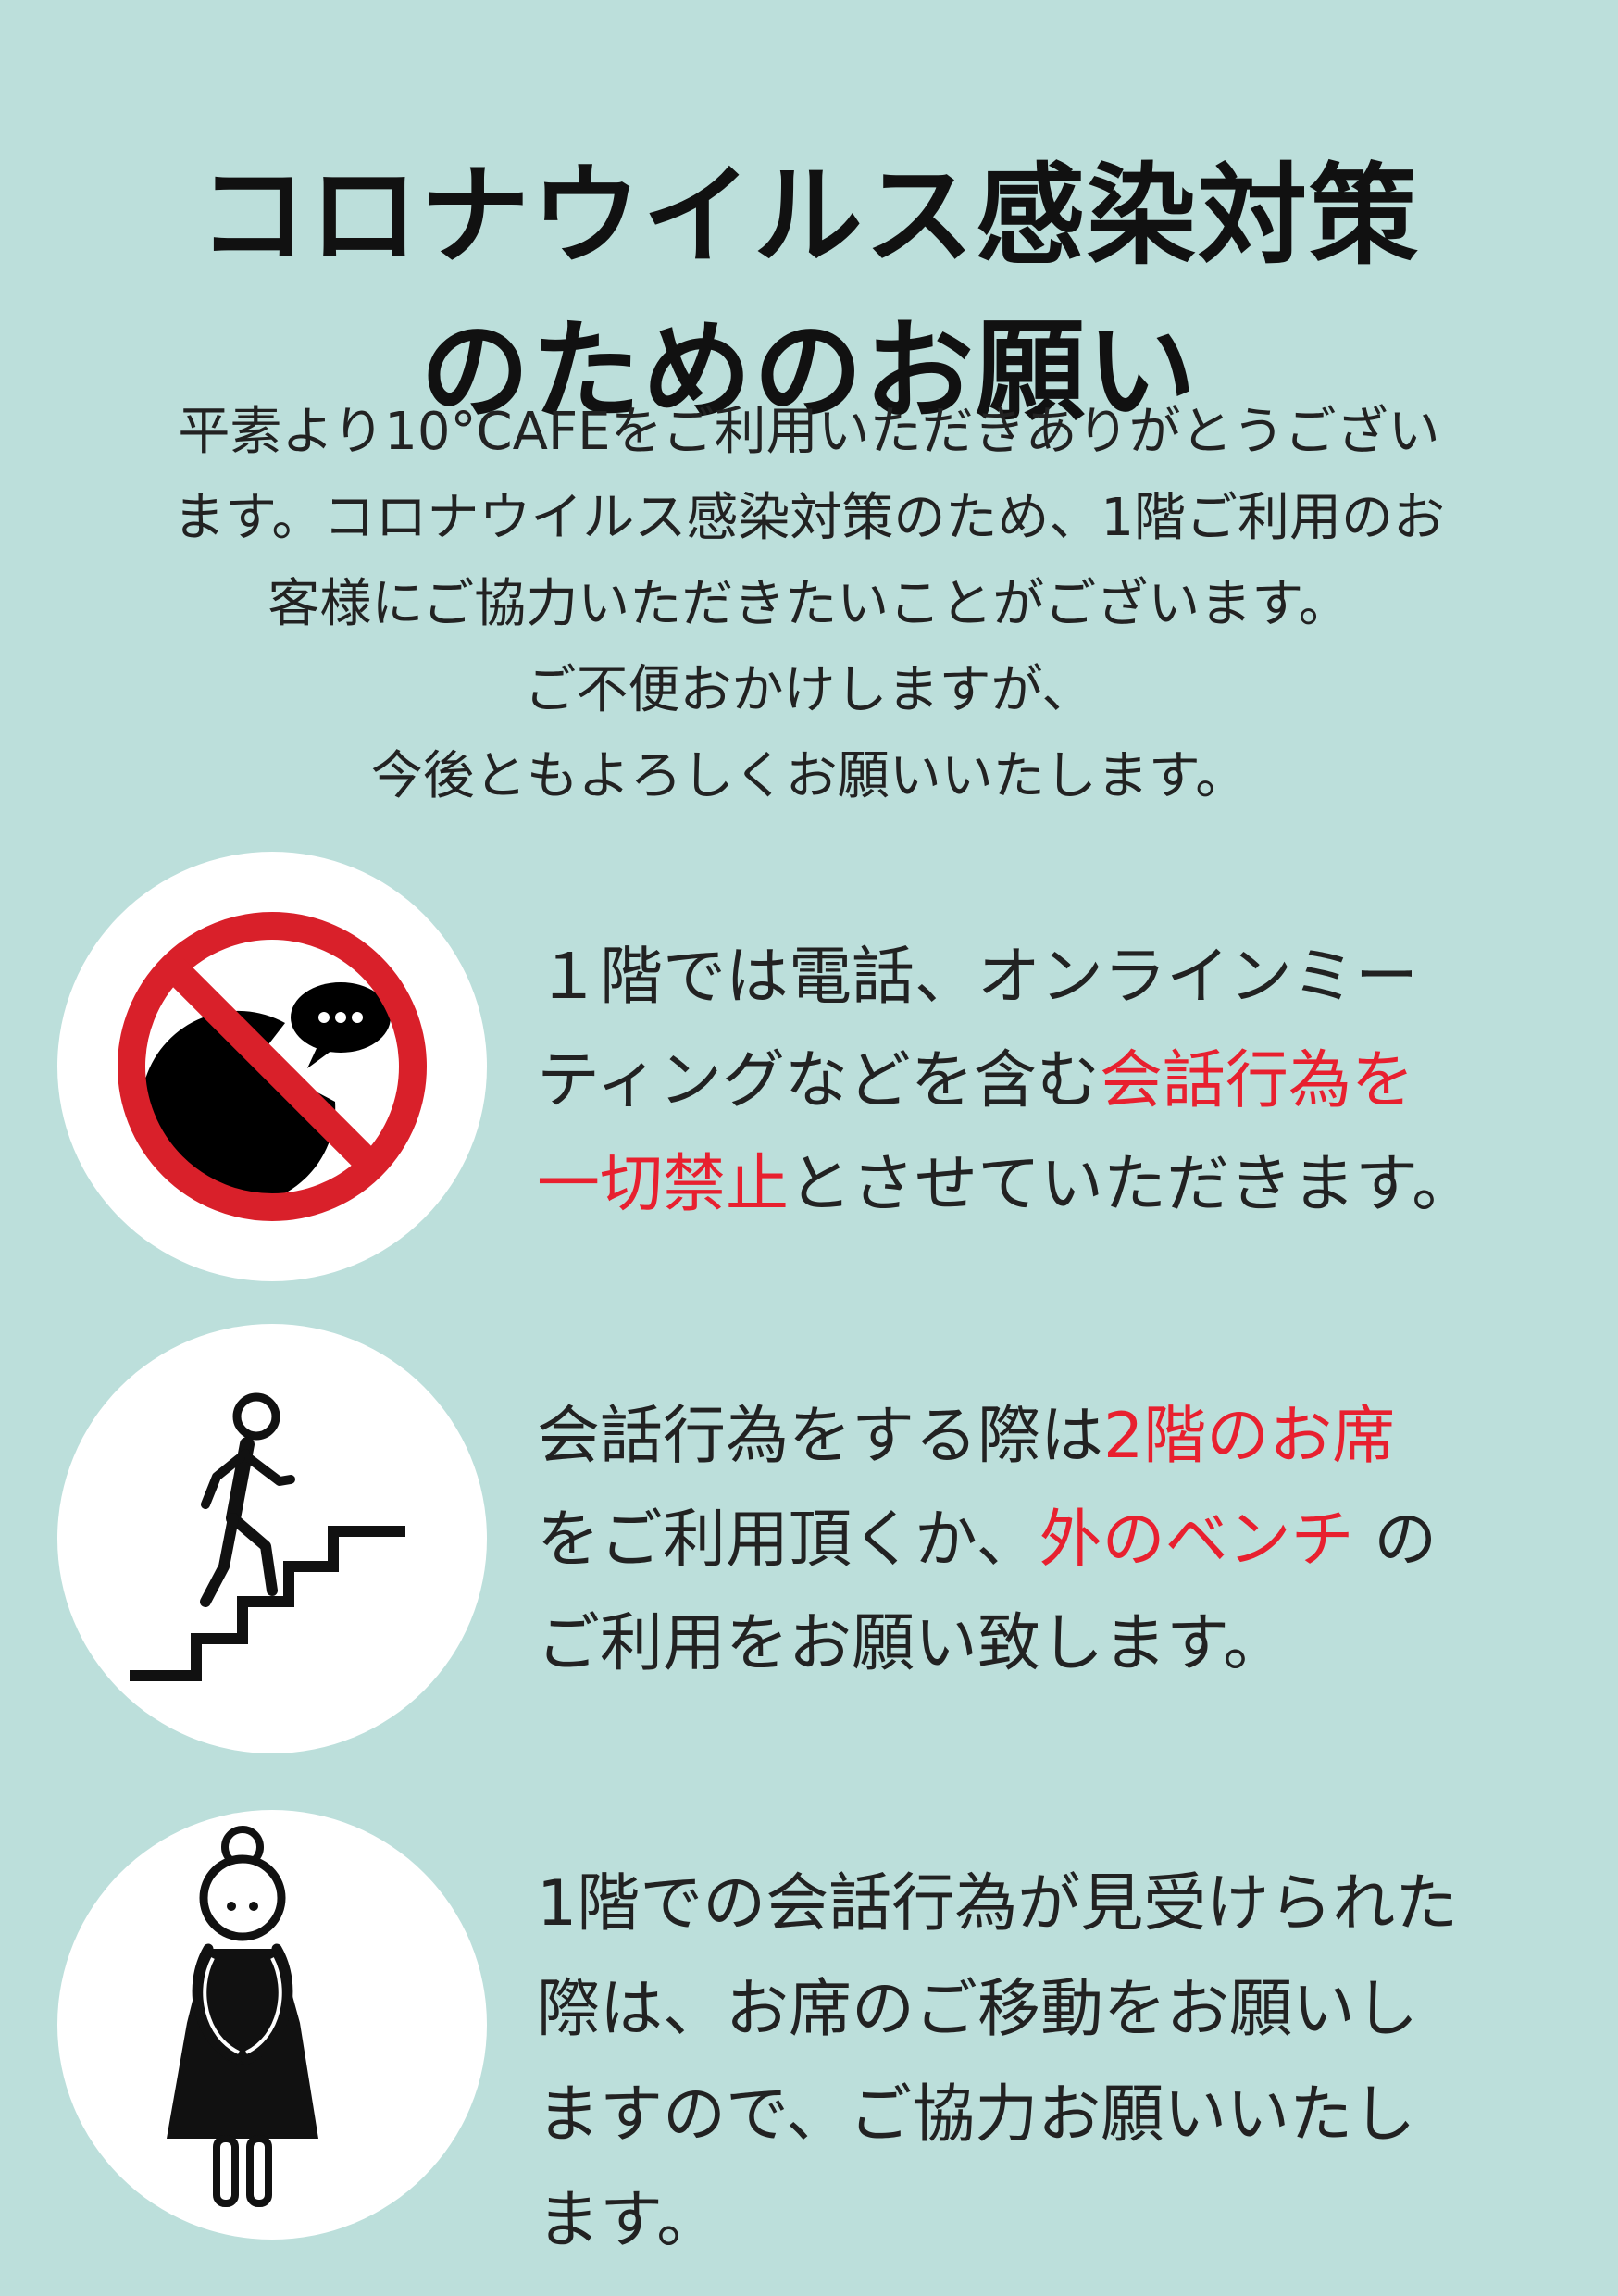  I want to click on highlight-text: 2階のお席, so click(1249, 1436).